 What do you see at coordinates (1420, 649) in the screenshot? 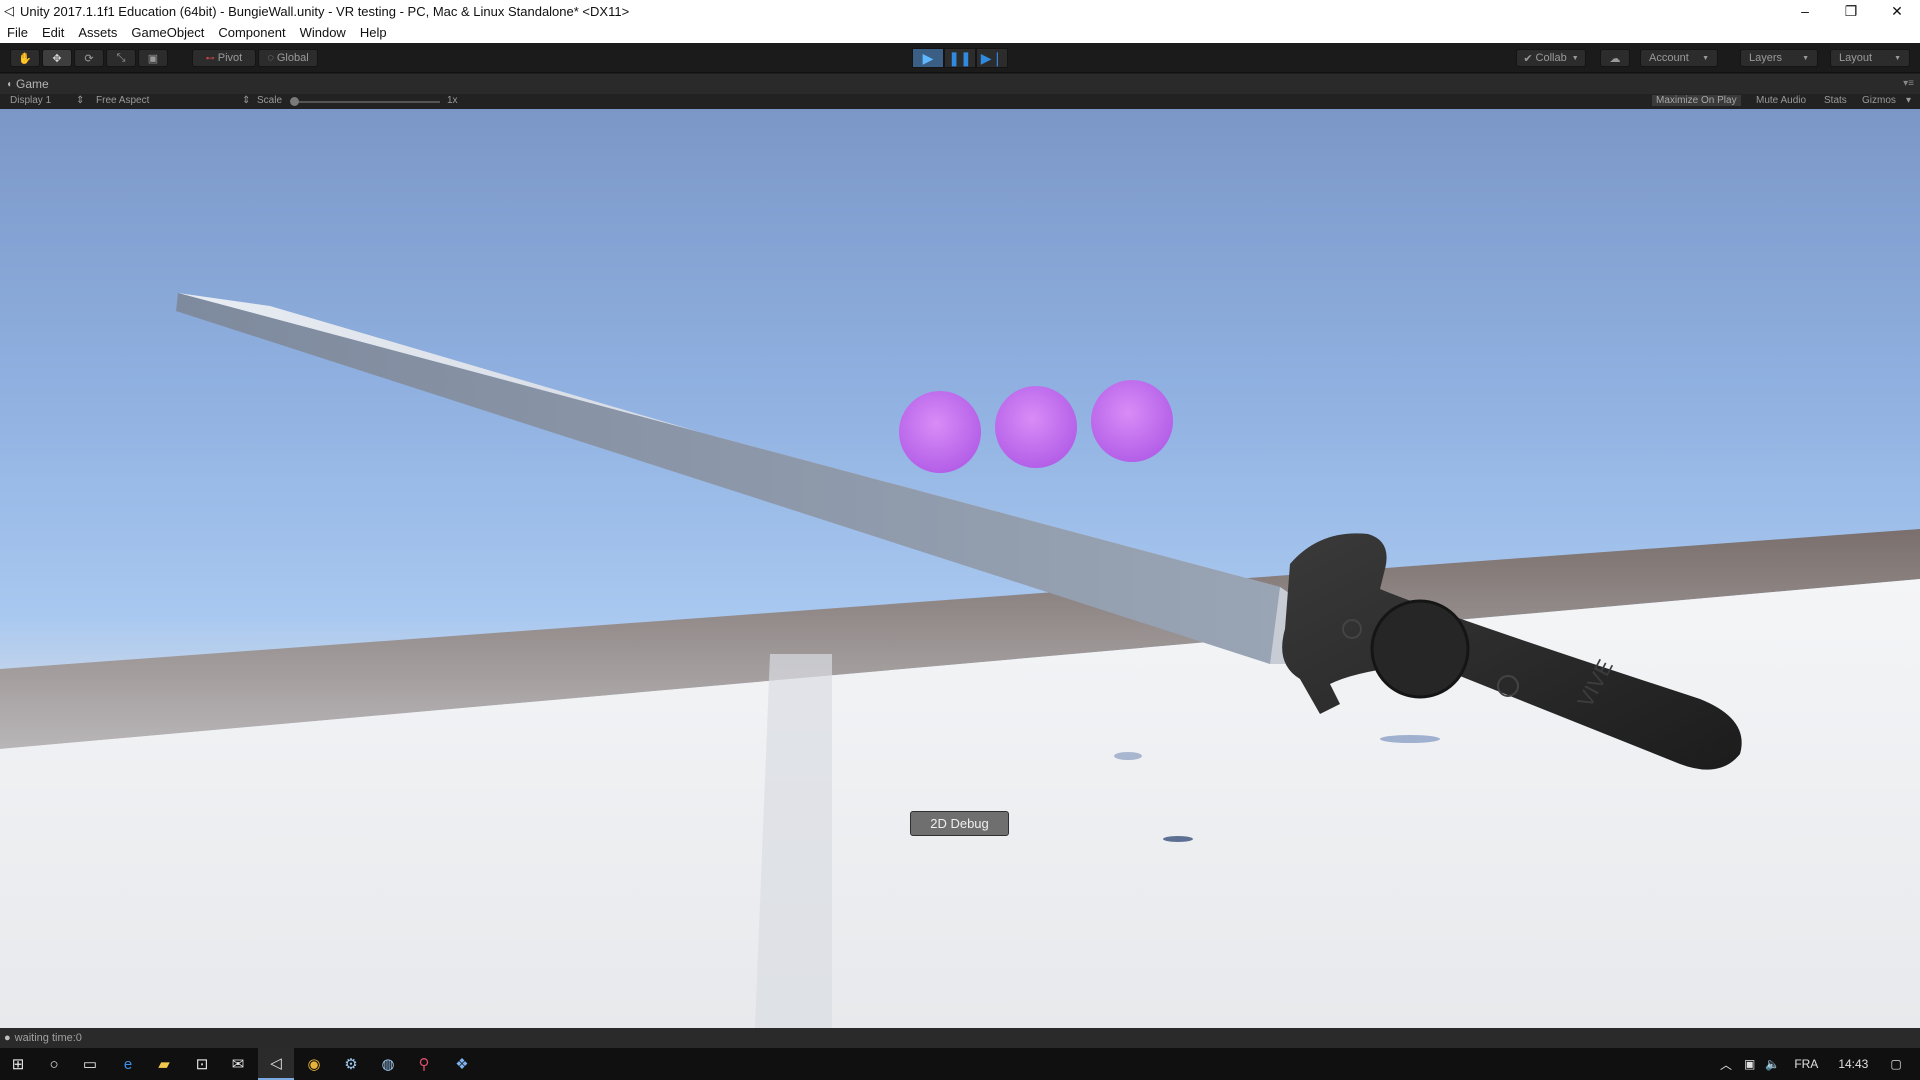
I see `controller-trackpad` at bounding box center [1420, 649].